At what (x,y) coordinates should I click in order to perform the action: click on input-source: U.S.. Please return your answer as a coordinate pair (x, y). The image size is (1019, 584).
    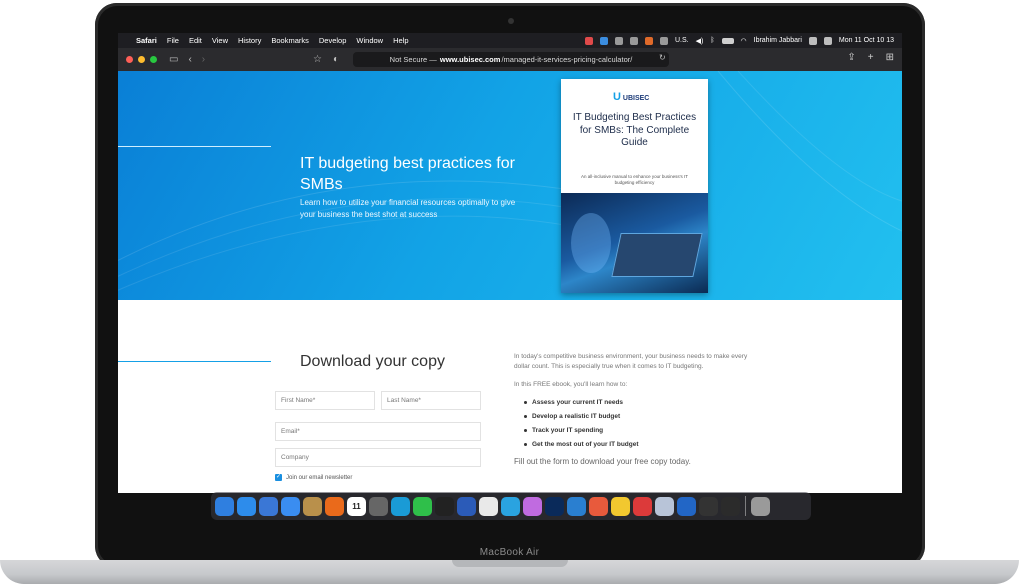
    Looking at the image, I should click on (682, 40).